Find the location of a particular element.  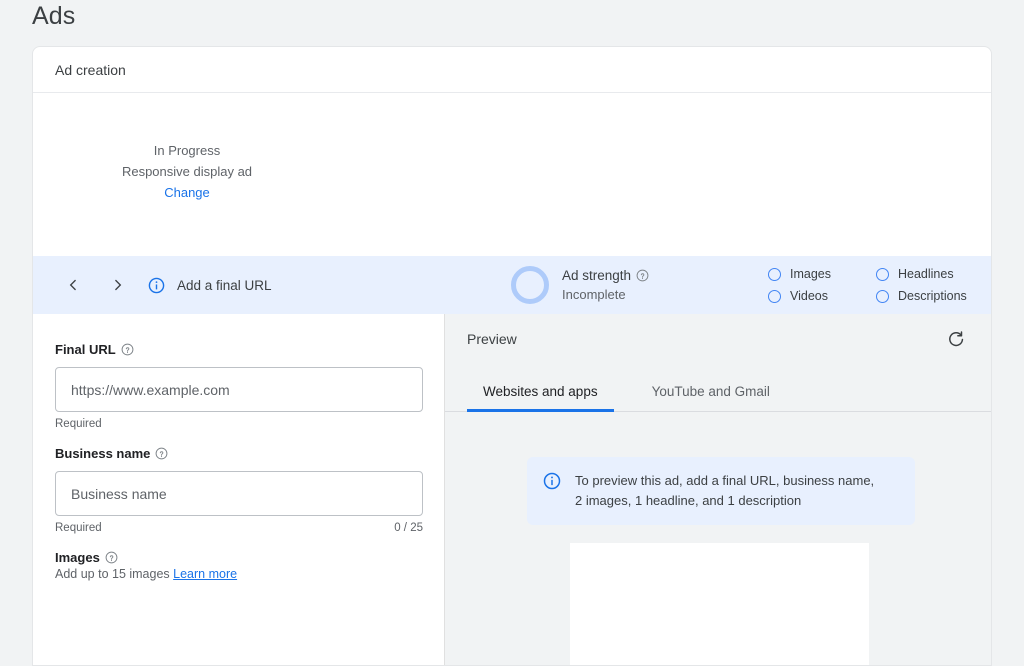

tab-youtube-and-gmail: YouTube and Gmail is located at coordinates (711, 397).